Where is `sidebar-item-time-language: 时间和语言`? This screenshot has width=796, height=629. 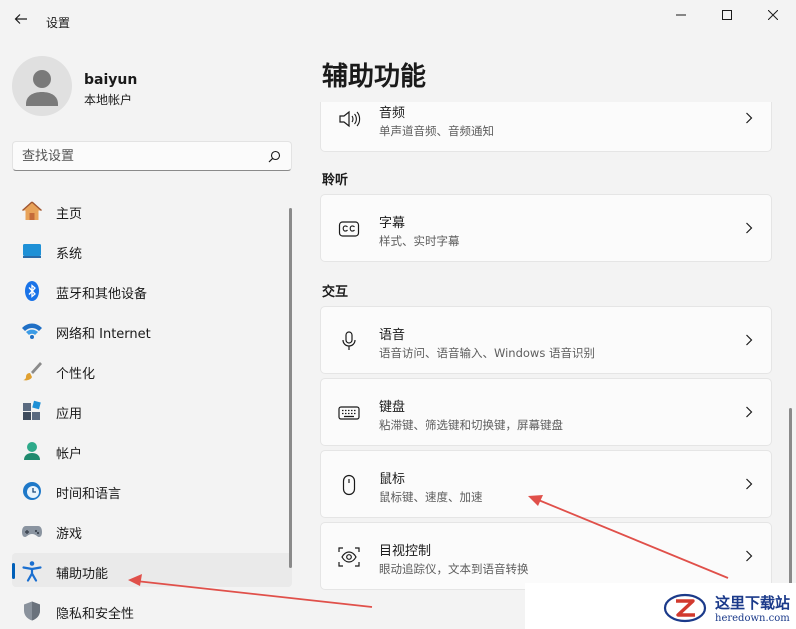
sidebar-item-time-language: 时间和语言 is located at coordinates (152, 490).